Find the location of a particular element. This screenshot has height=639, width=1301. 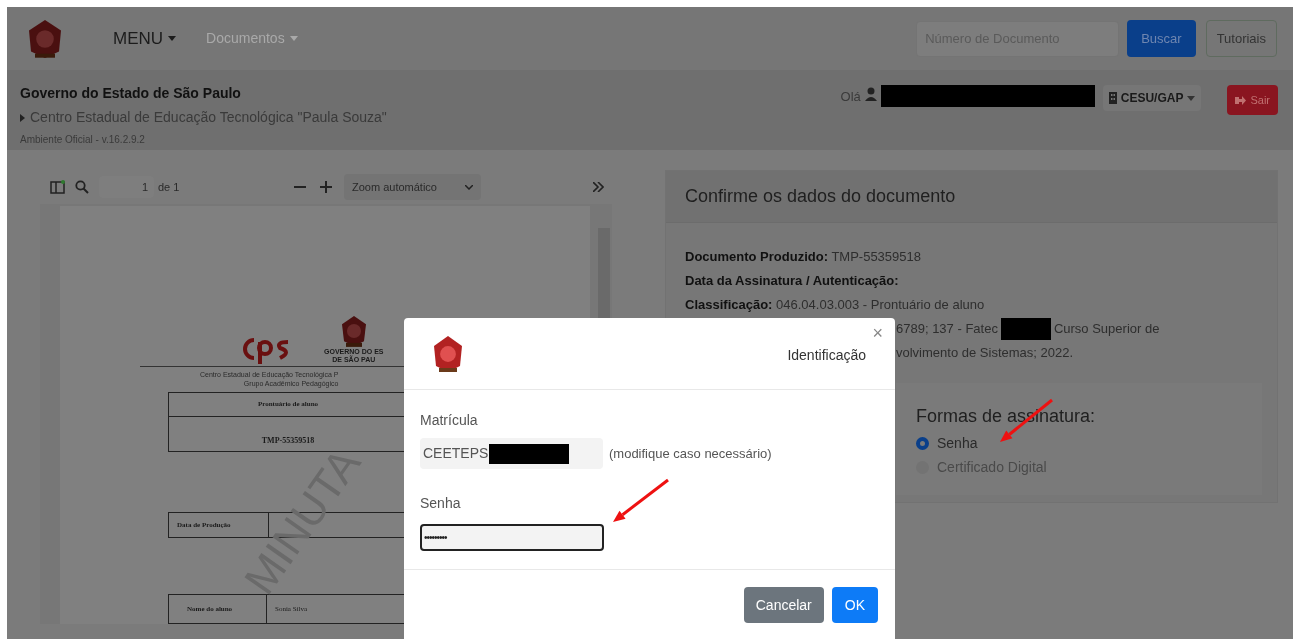

dialog-title: Identificação is located at coordinates (826, 355).